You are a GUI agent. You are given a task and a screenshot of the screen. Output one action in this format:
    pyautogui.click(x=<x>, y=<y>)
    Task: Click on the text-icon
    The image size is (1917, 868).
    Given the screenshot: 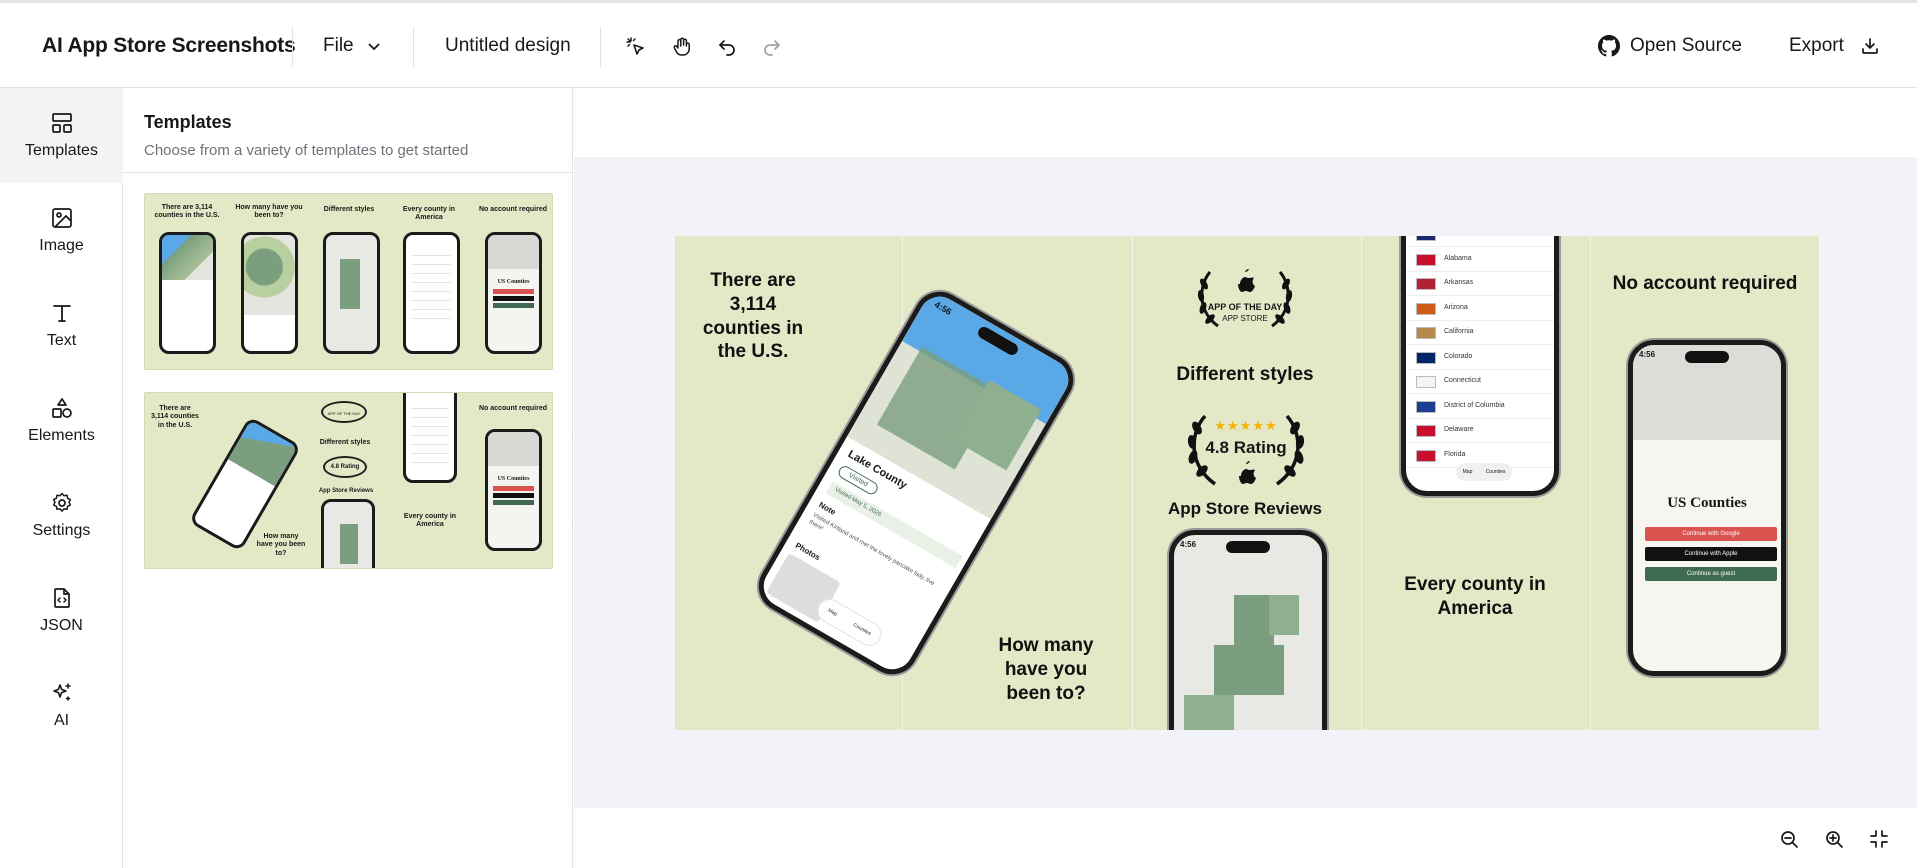 What is the action you would take?
    pyautogui.click(x=61, y=313)
    